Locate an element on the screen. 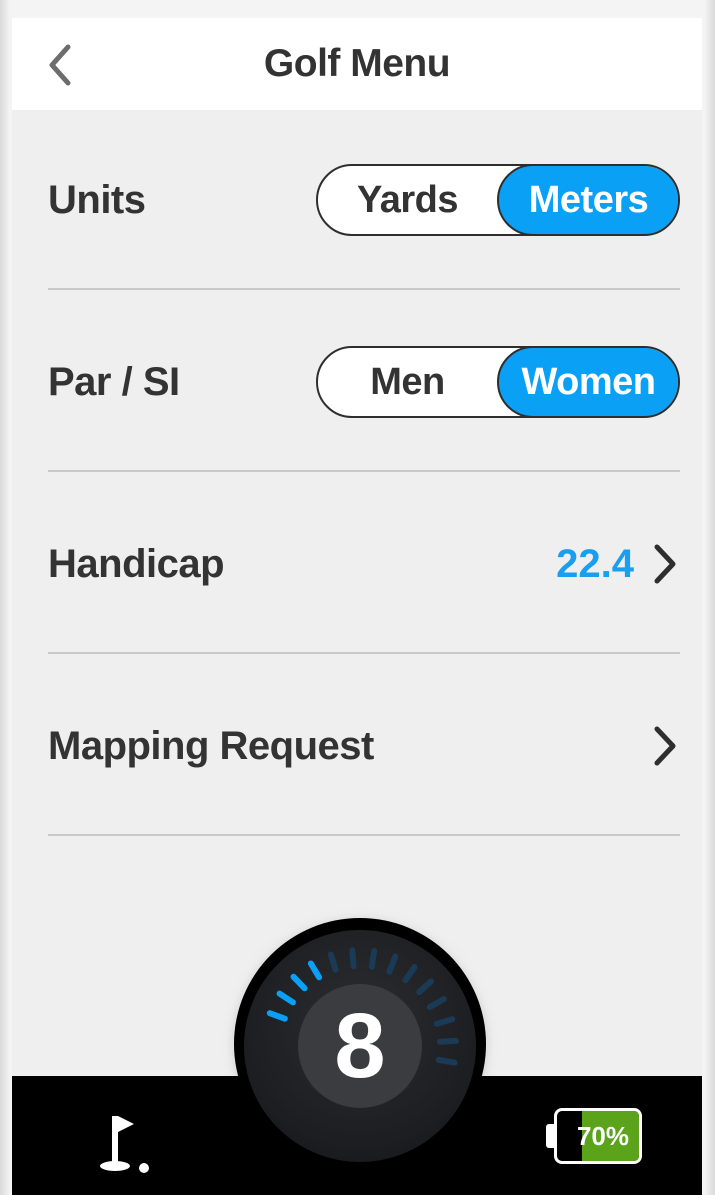 The height and width of the screenshot is (1195, 715). par-si-option-women: Women is located at coordinates (587, 382).